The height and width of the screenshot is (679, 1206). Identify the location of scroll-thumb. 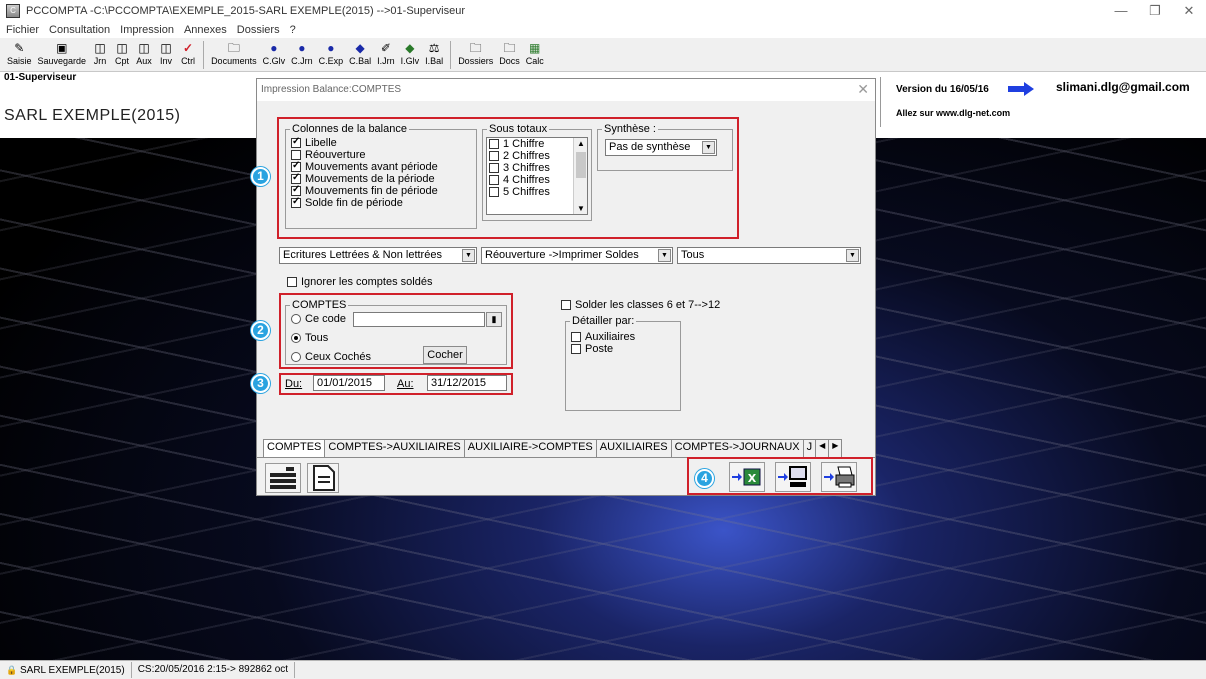
(581, 165).